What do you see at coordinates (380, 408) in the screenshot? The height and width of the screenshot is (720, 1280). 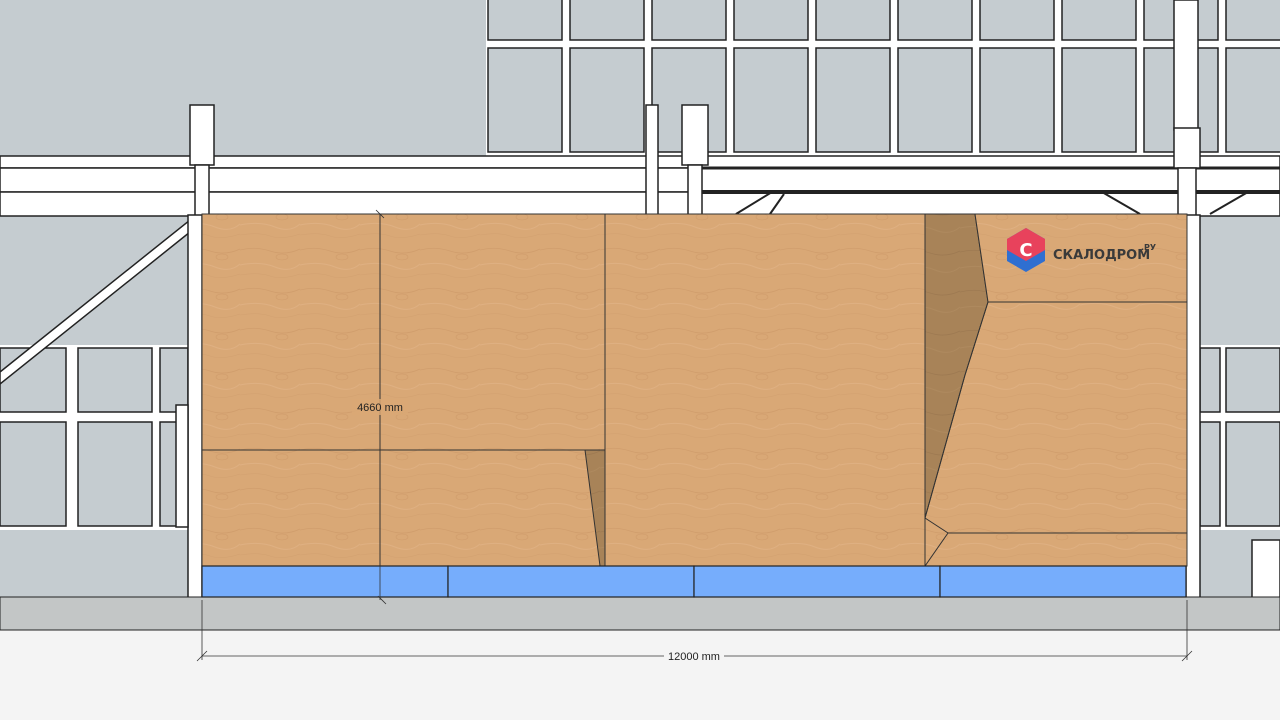 I see `height-dimension-label: 4660 mm` at bounding box center [380, 408].